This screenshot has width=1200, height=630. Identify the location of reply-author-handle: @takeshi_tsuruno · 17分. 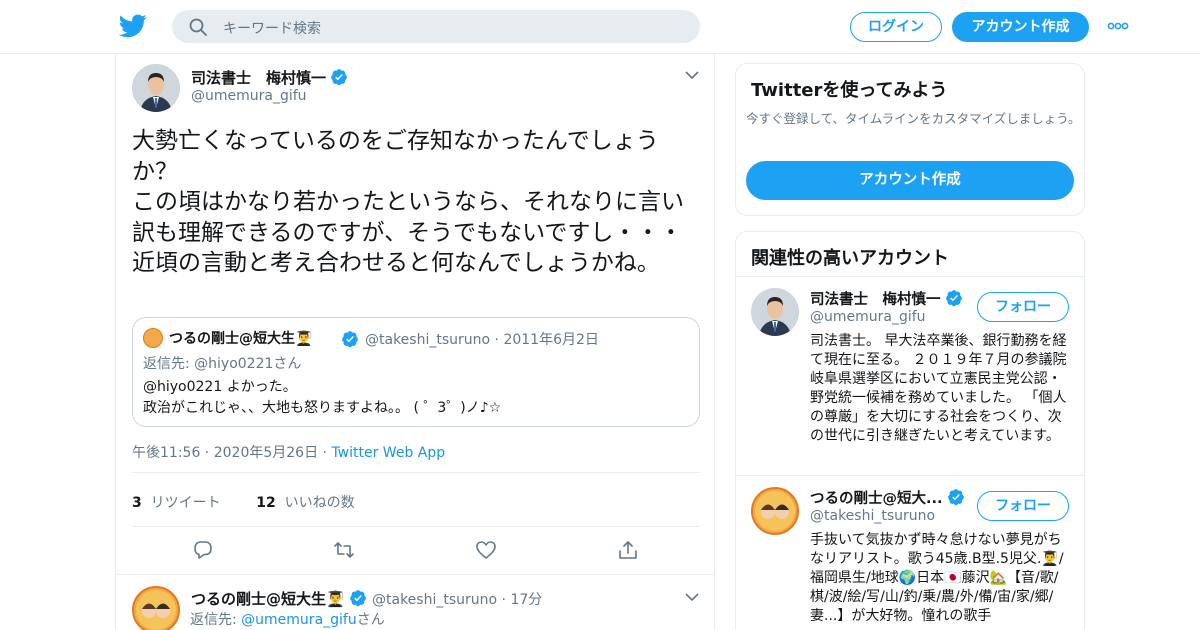
(457, 599).